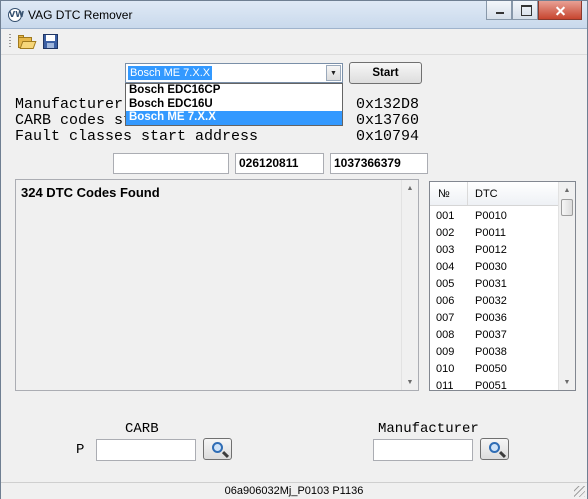 This screenshot has height=499, width=588. I want to click on list-item: 006 P0032, so click(494, 301).